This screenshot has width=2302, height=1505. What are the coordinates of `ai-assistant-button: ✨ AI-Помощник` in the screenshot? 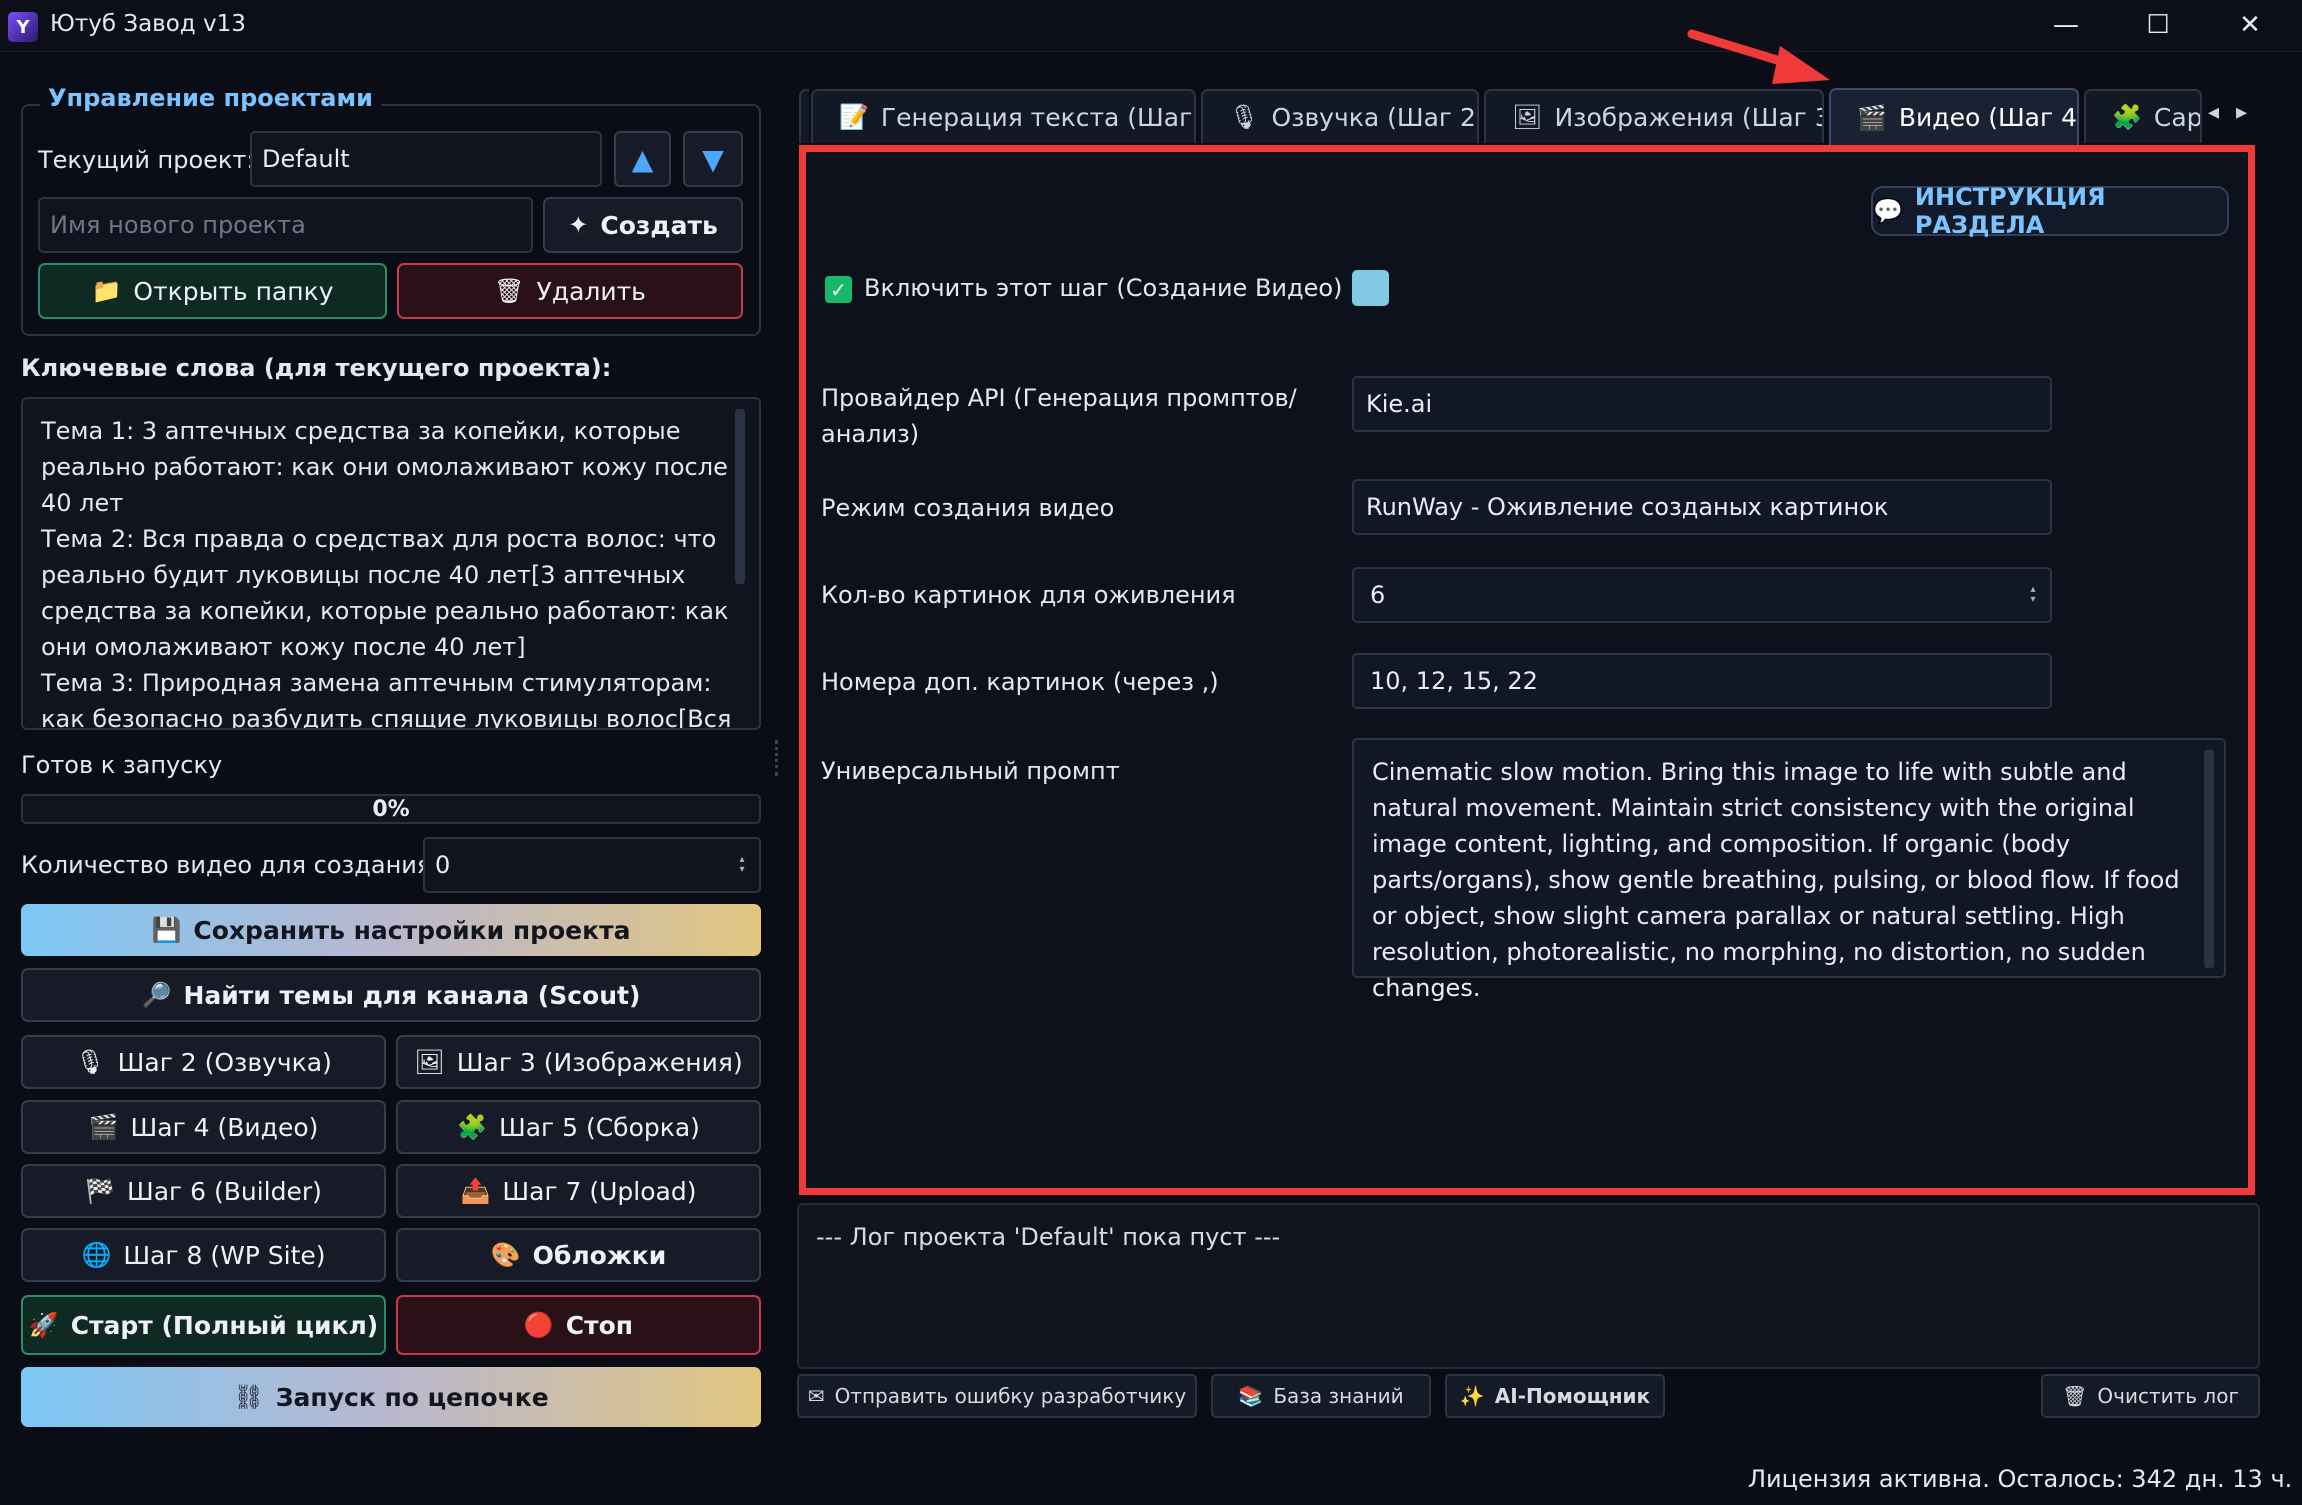 It's located at (1555, 1396).